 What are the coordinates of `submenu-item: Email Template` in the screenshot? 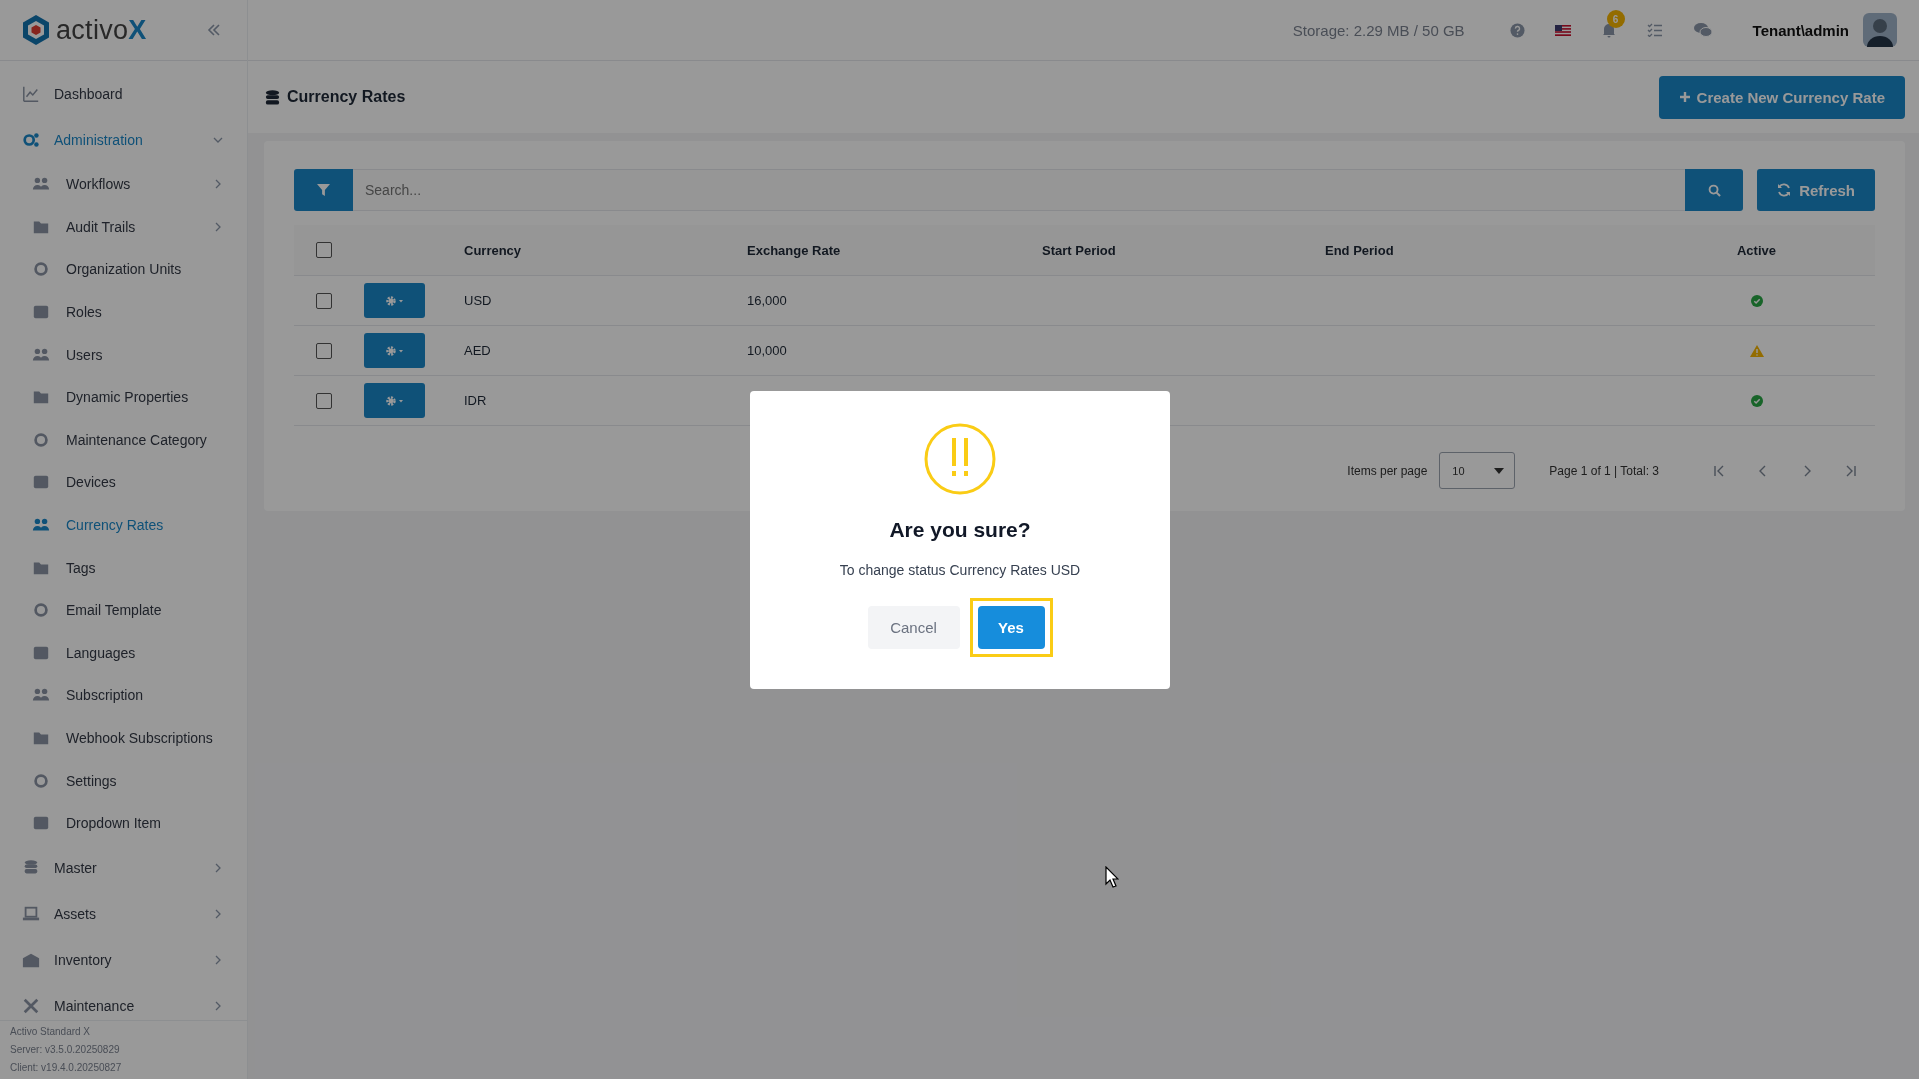 It's located at (123, 610).